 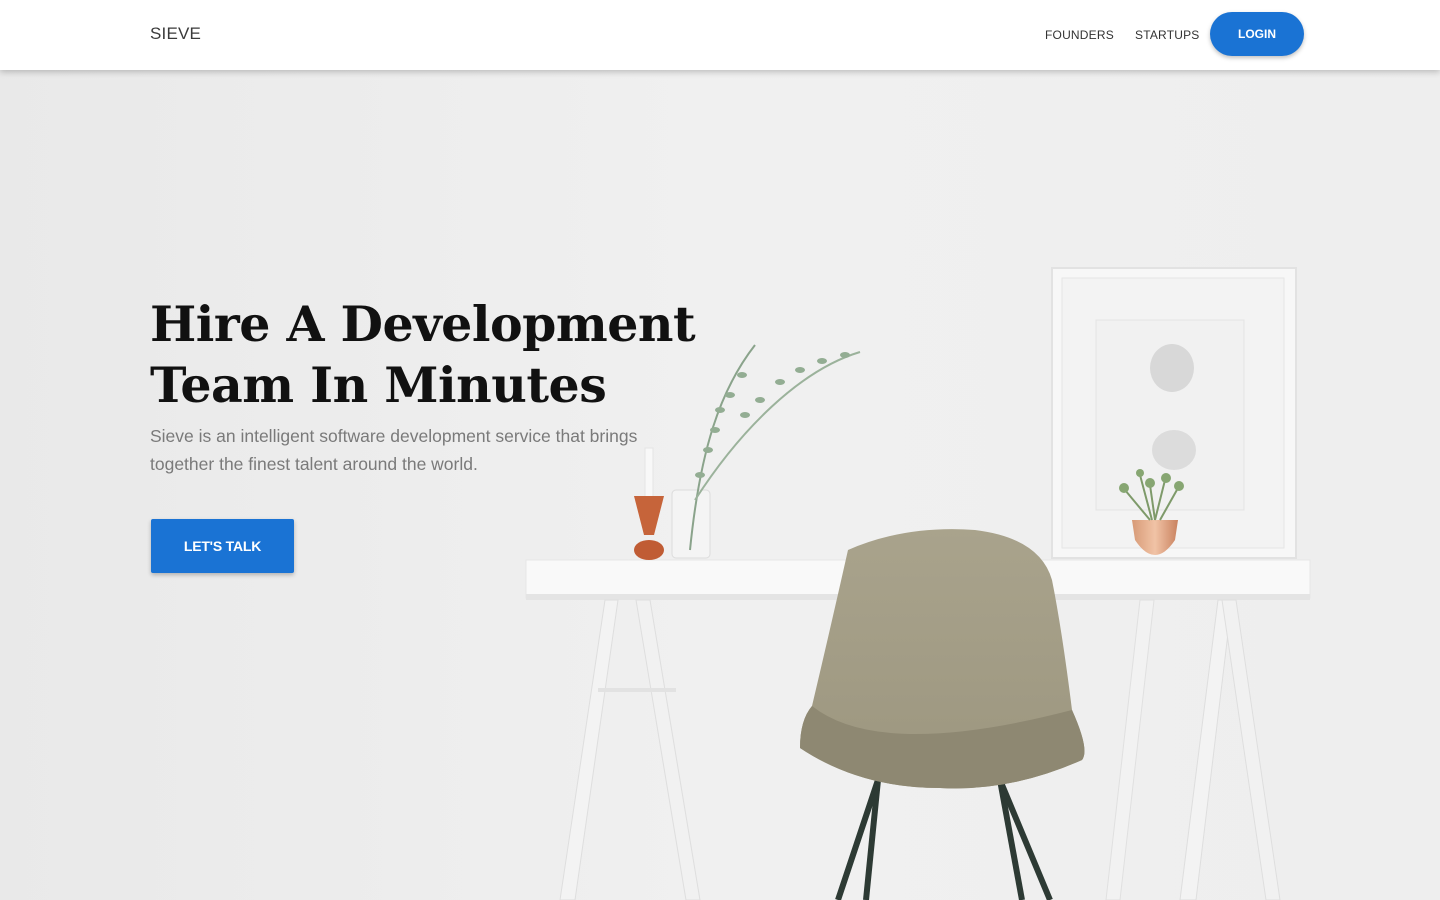 I want to click on nav-link-startups: STARTUPS, so click(x=1167, y=35).